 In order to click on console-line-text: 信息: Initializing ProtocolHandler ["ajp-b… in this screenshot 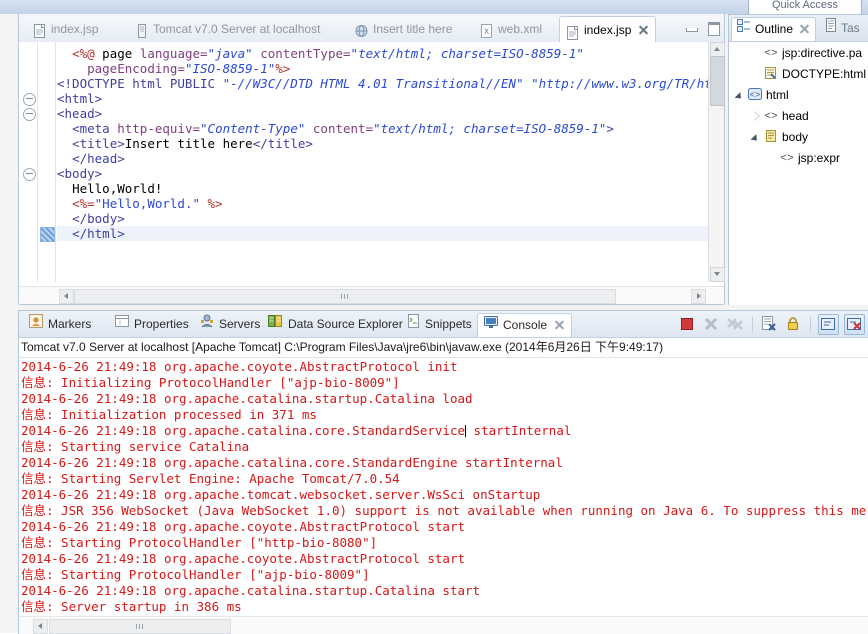, I will do `click(210, 382)`.